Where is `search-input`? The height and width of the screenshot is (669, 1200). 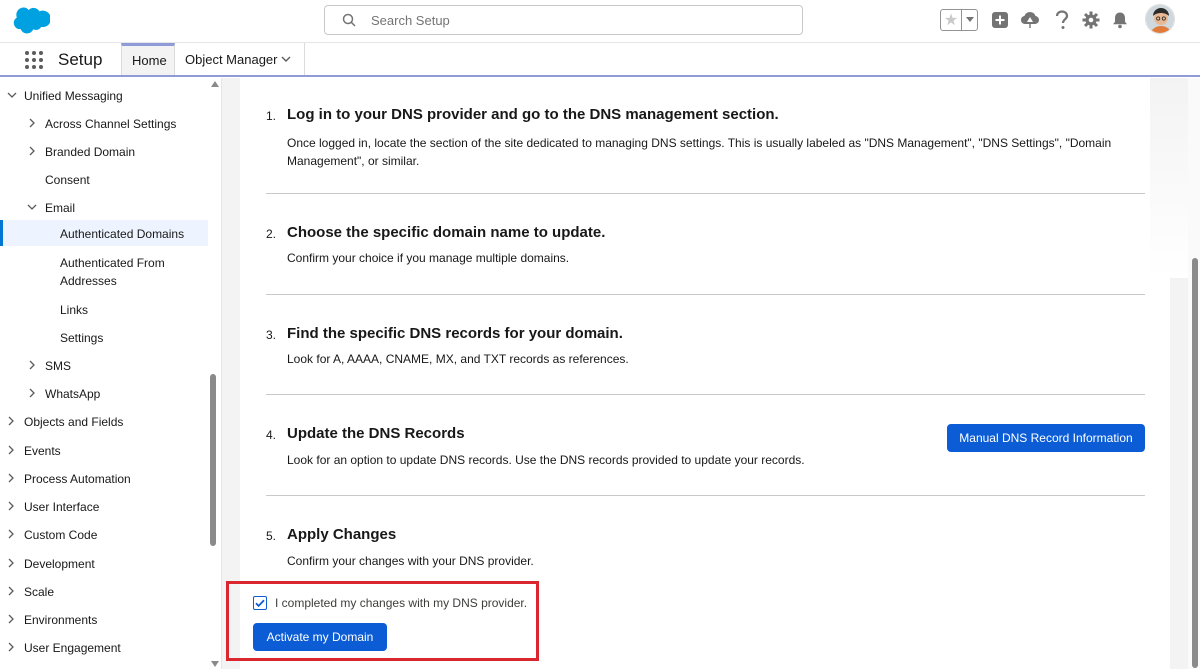
search-input is located at coordinates (579, 20).